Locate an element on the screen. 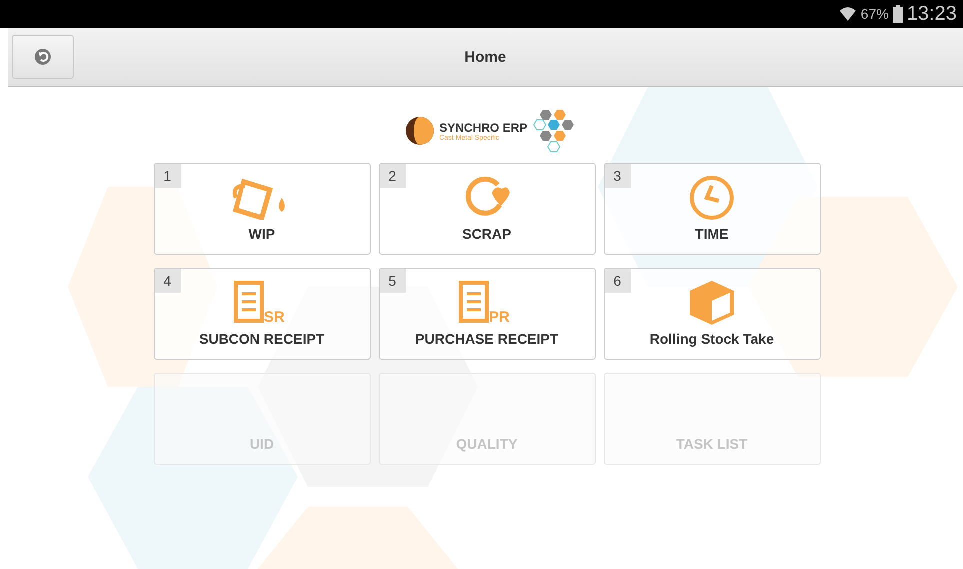 The width and height of the screenshot is (963, 569). clock-time: 13:23 is located at coordinates (931, 14).